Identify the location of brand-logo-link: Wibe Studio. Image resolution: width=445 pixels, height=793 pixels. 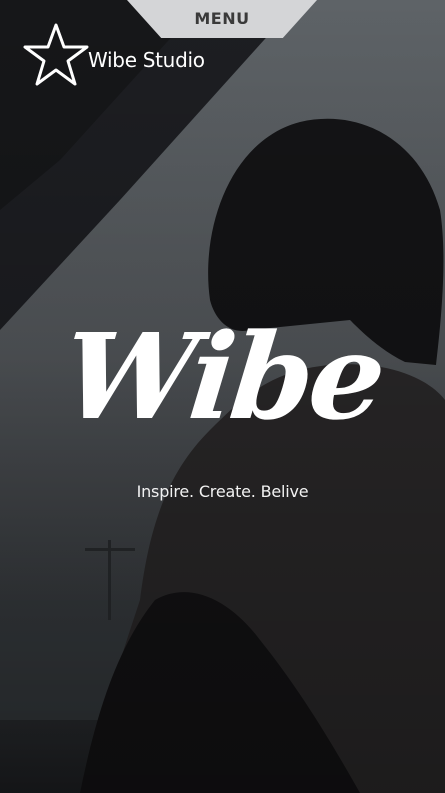
(113, 55).